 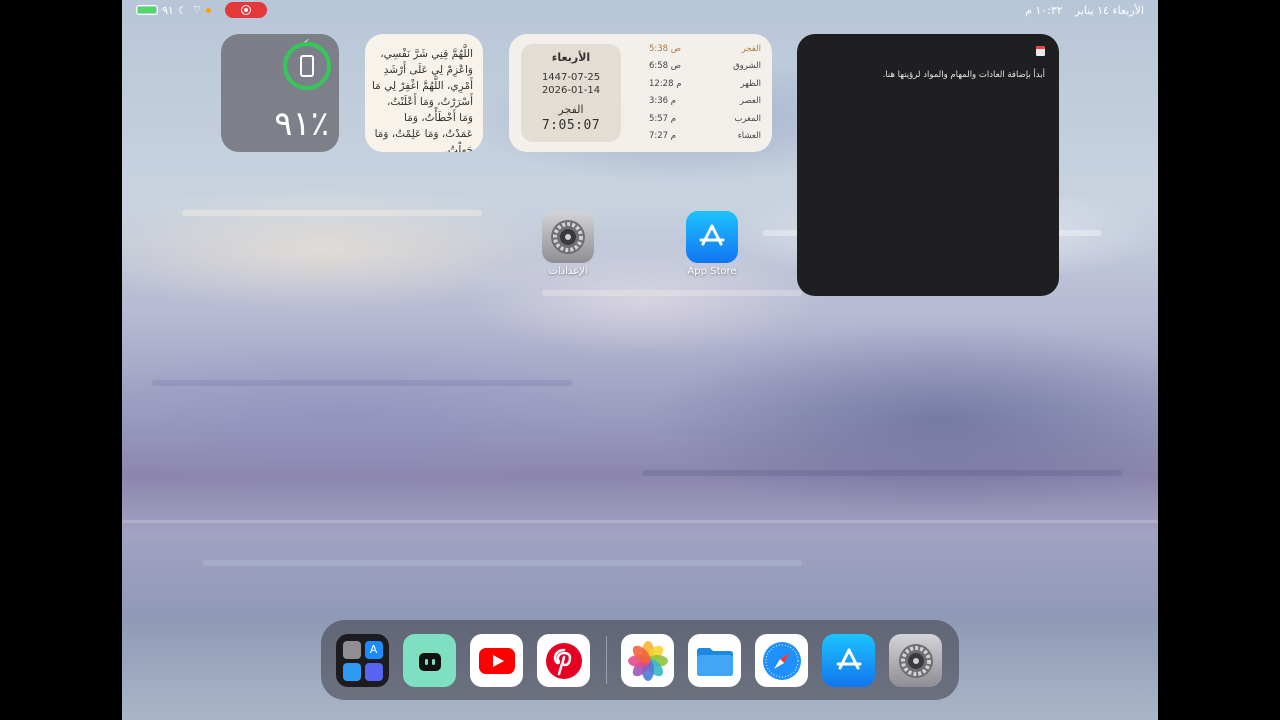 What do you see at coordinates (749, 136) in the screenshot?
I see `prayer-name: العشاء` at bounding box center [749, 136].